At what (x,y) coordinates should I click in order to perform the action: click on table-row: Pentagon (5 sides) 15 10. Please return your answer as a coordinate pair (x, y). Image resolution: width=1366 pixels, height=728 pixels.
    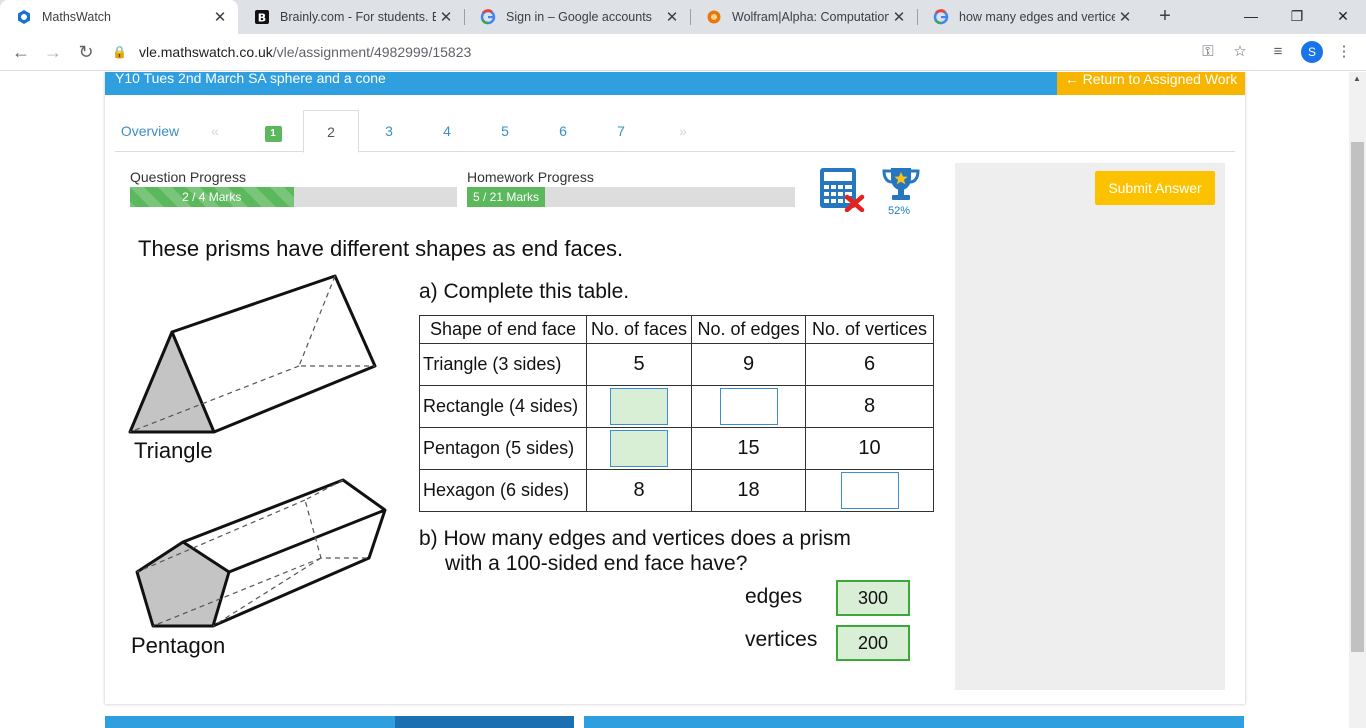
    Looking at the image, I should click on (677, 448).